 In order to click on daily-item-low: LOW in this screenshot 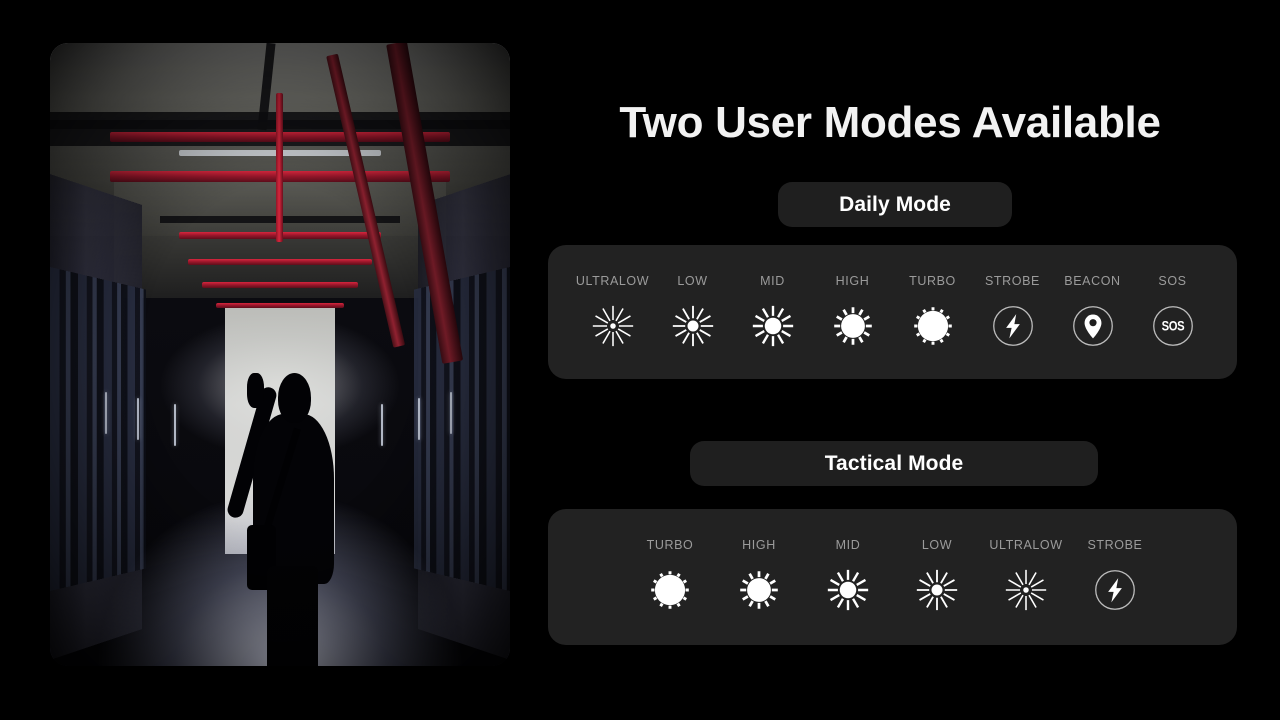, I will do `click(693, 311)`.